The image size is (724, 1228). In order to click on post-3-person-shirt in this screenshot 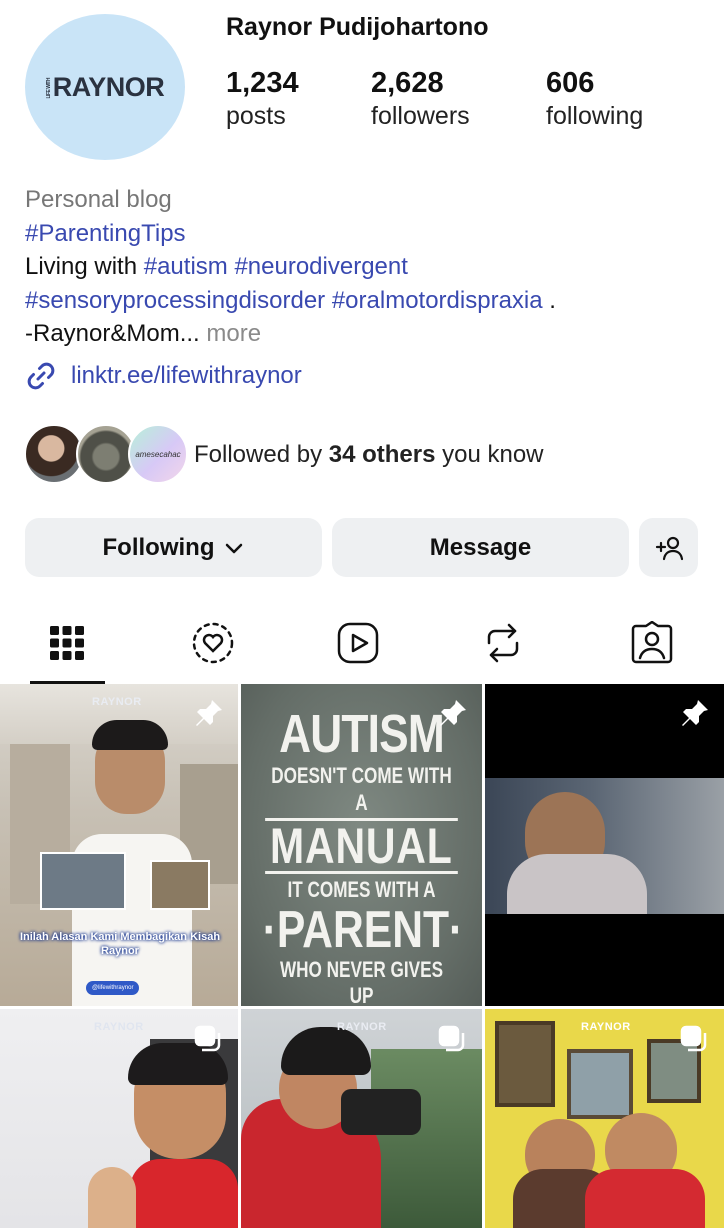, I will do `click(577, 884)`.